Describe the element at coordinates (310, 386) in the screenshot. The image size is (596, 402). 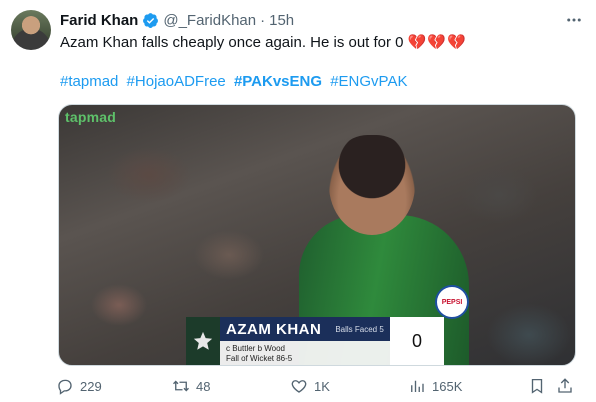
I see `like-button: 1K` at that location.